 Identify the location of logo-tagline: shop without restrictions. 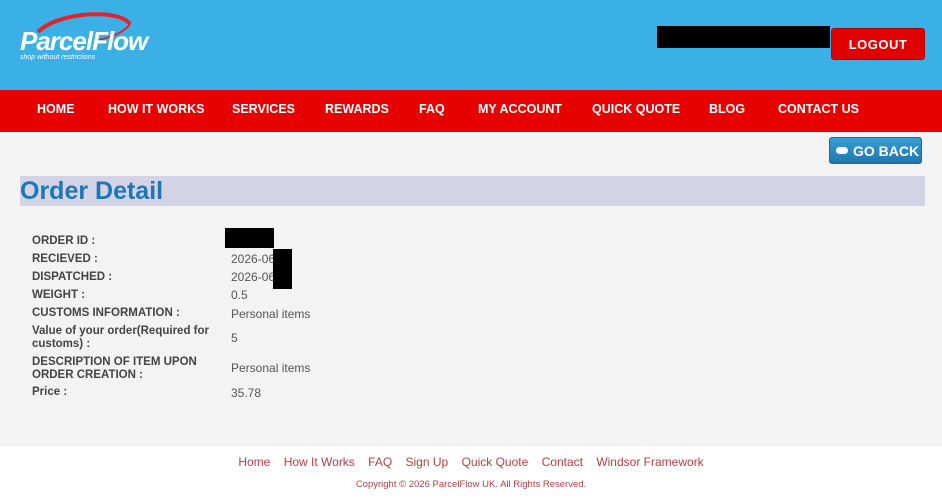
(58, 57).